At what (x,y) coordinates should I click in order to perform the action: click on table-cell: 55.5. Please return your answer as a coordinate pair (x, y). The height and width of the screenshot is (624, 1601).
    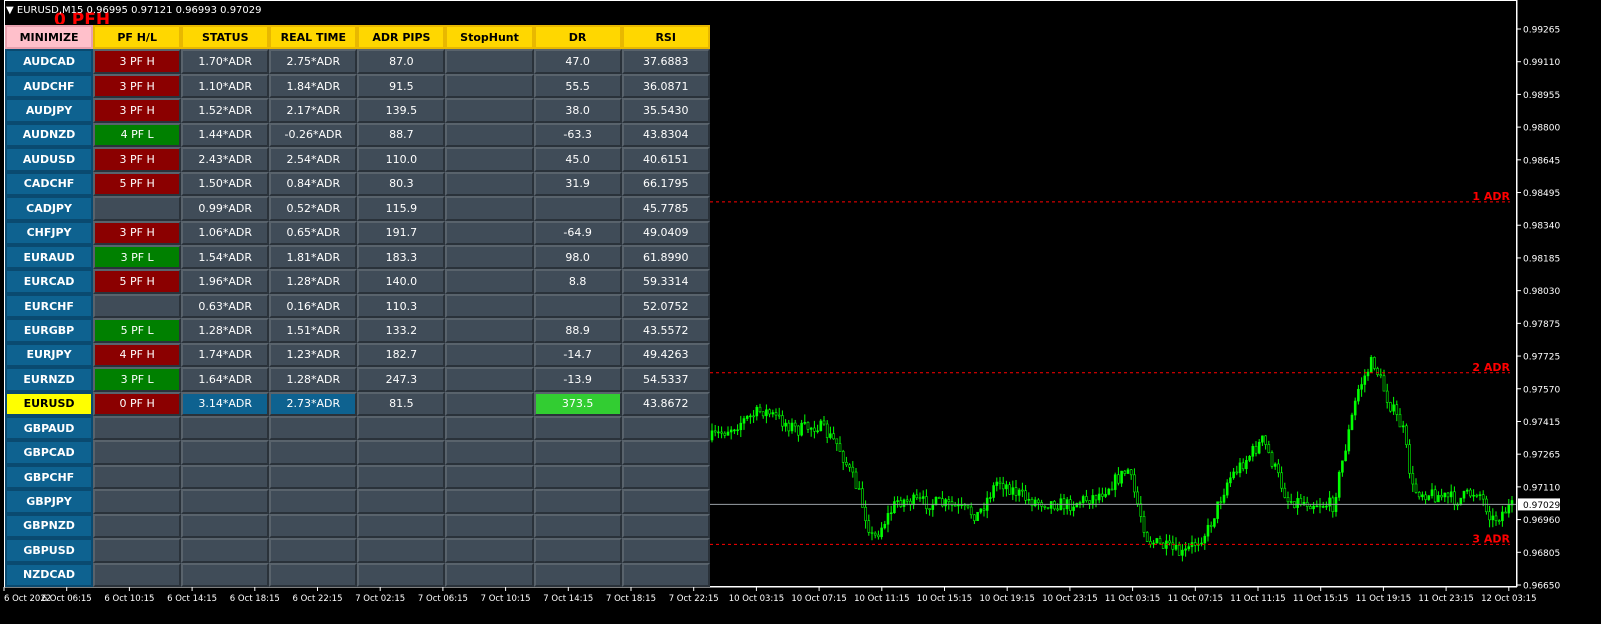
    Looking at the image, I should click on (577, 86).